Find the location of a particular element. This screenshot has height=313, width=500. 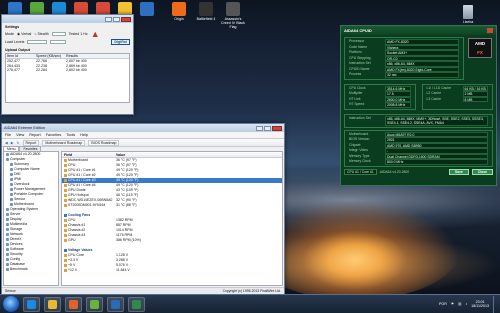

cpuid-titlebar: AIDA64 CPUID is located at coordinates (418, 30).